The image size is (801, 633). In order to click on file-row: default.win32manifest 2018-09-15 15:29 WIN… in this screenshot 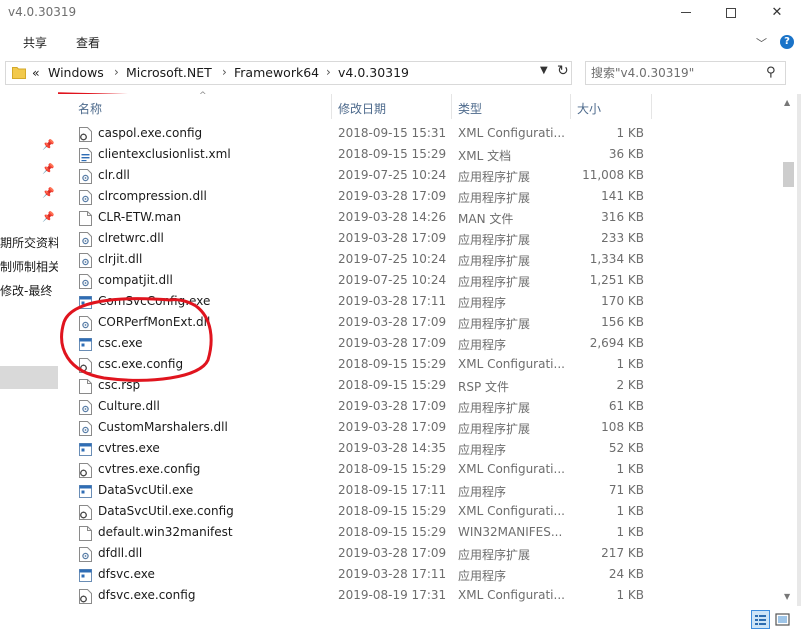, I will do `click(419, 533)`.